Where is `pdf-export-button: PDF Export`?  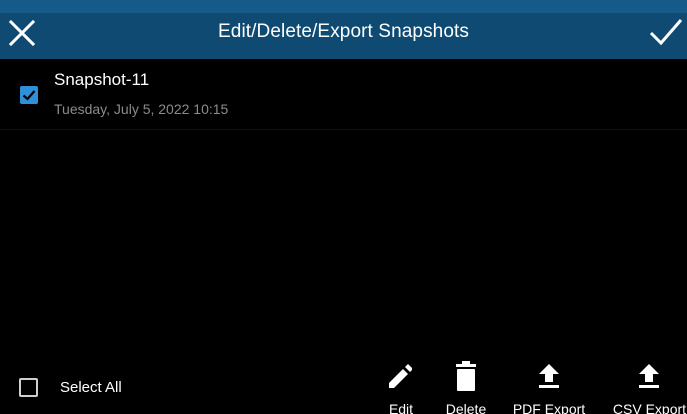
pdf-export-button: PDF Export is located at coordinates (549, 385).